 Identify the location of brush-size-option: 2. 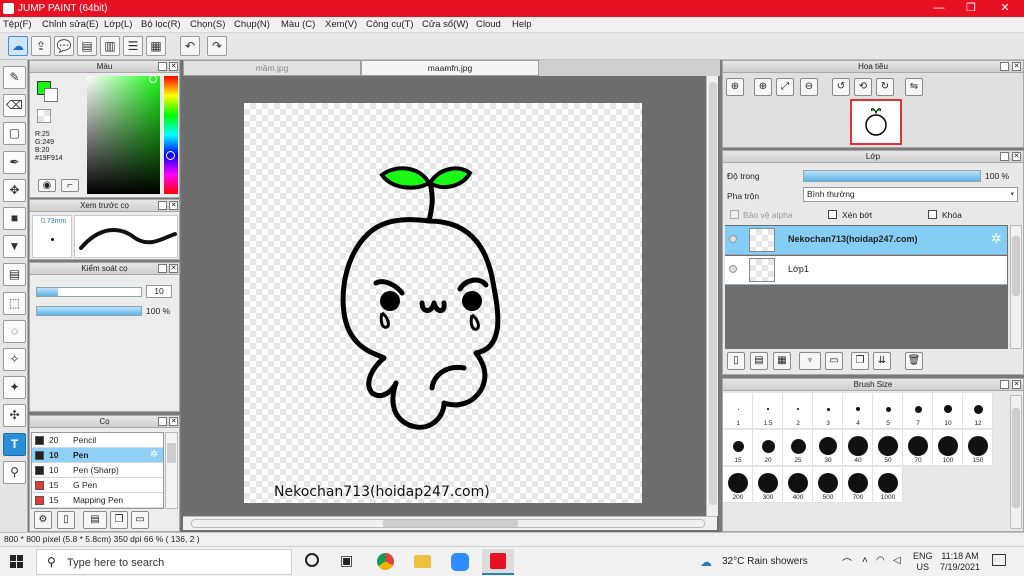
(798, 411).